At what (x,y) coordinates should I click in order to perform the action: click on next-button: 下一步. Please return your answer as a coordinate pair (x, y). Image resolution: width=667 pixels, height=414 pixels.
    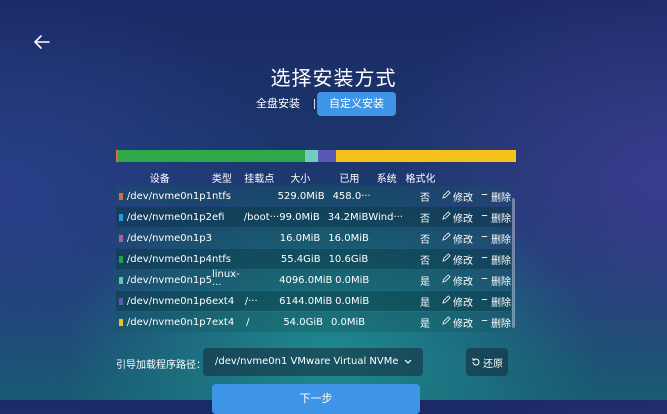
    Looking at the image, I should click on (316, 399).